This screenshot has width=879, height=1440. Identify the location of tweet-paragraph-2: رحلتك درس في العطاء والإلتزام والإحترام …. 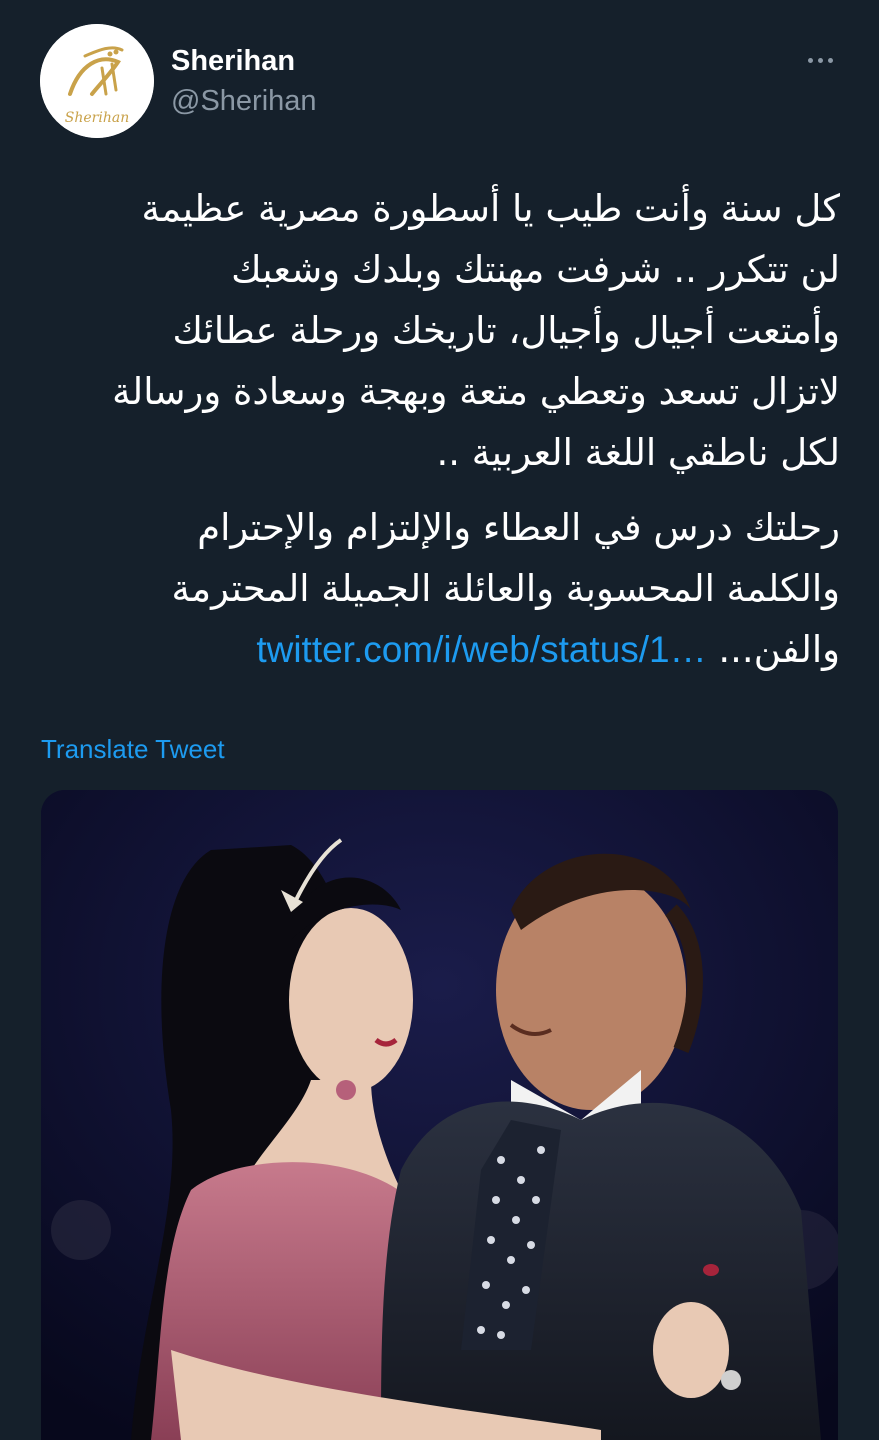
(440, 588).